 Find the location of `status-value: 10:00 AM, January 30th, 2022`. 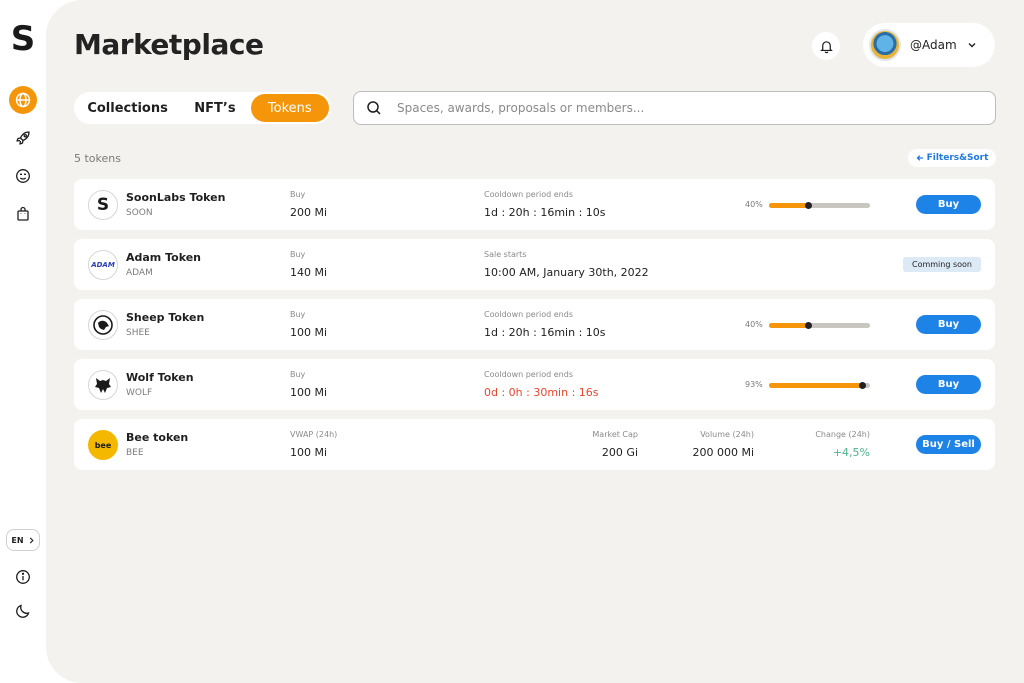

status-value: 10:00 AM, January 30th, 2022 is located at coordinates (566, 272).